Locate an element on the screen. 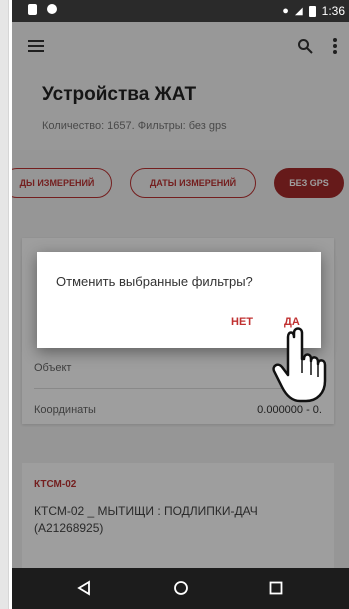  dialog-question: Отменить выбранные фильтры? is located at coordinates (154, 281).